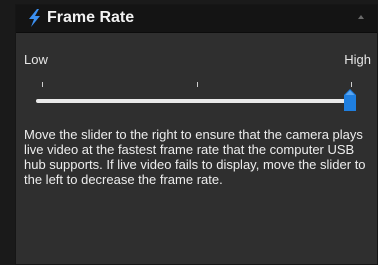 This screenshot has width=378, height=265. What do you see at coordinates (34, 18) in the screenshot?
I see `lightning-bolt-icon` at bounding box center [34, 18].